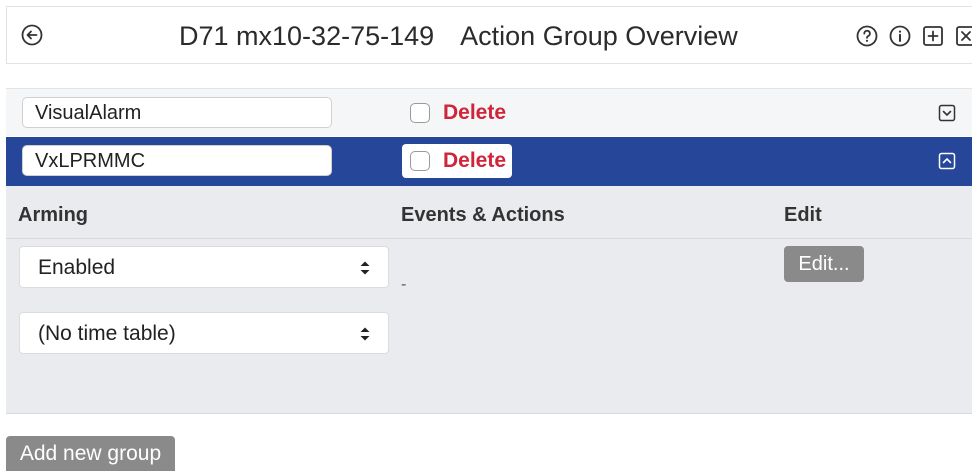 This screenshot has width=972, height=471. Describe the element at coordinates (307, 36) in the screenshot. I see `device-name: D71 mx10-32-75-149` at that location.